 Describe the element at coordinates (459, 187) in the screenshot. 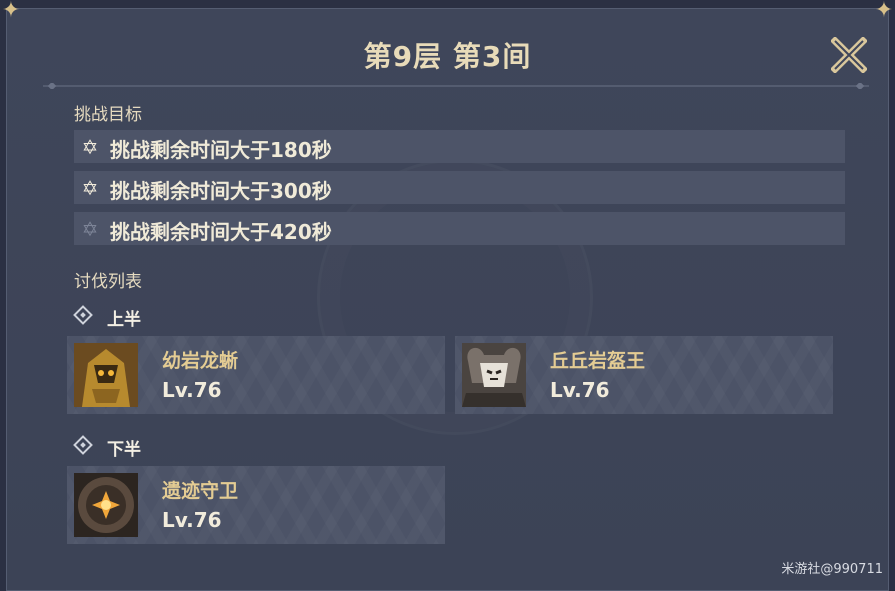

I see `goal-row: ✡ 挑战剩余时间大于300秒` at that location.